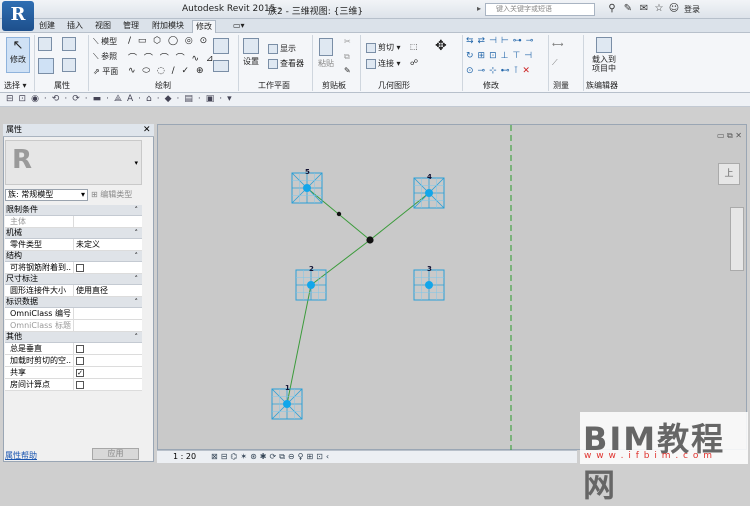  I want to click on tab-insert: 插入, so click(75, 26).